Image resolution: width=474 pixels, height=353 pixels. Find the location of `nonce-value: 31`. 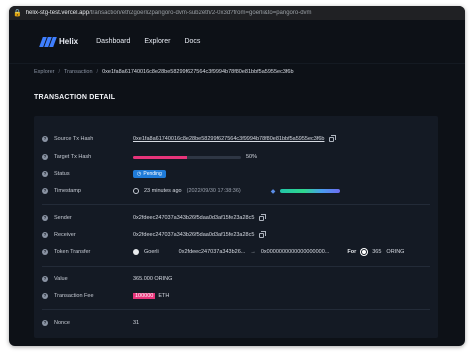

nonce-value: 31 is located at coordinates (136, 323).